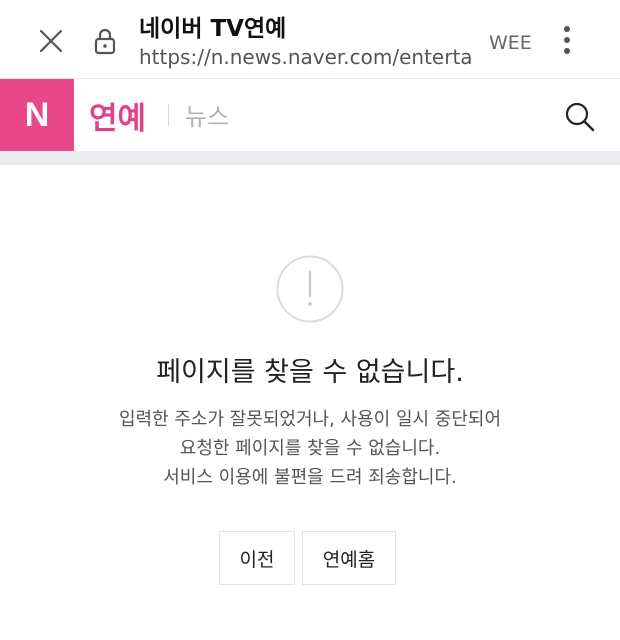 Image resolution: width=620 pixels, height=640 pixels. What do you see at coordinates (310, 372) in the screenshot?
I see `error-title: 페이지를 찾을 수 없습니다.` at bounding box center [310, 372].